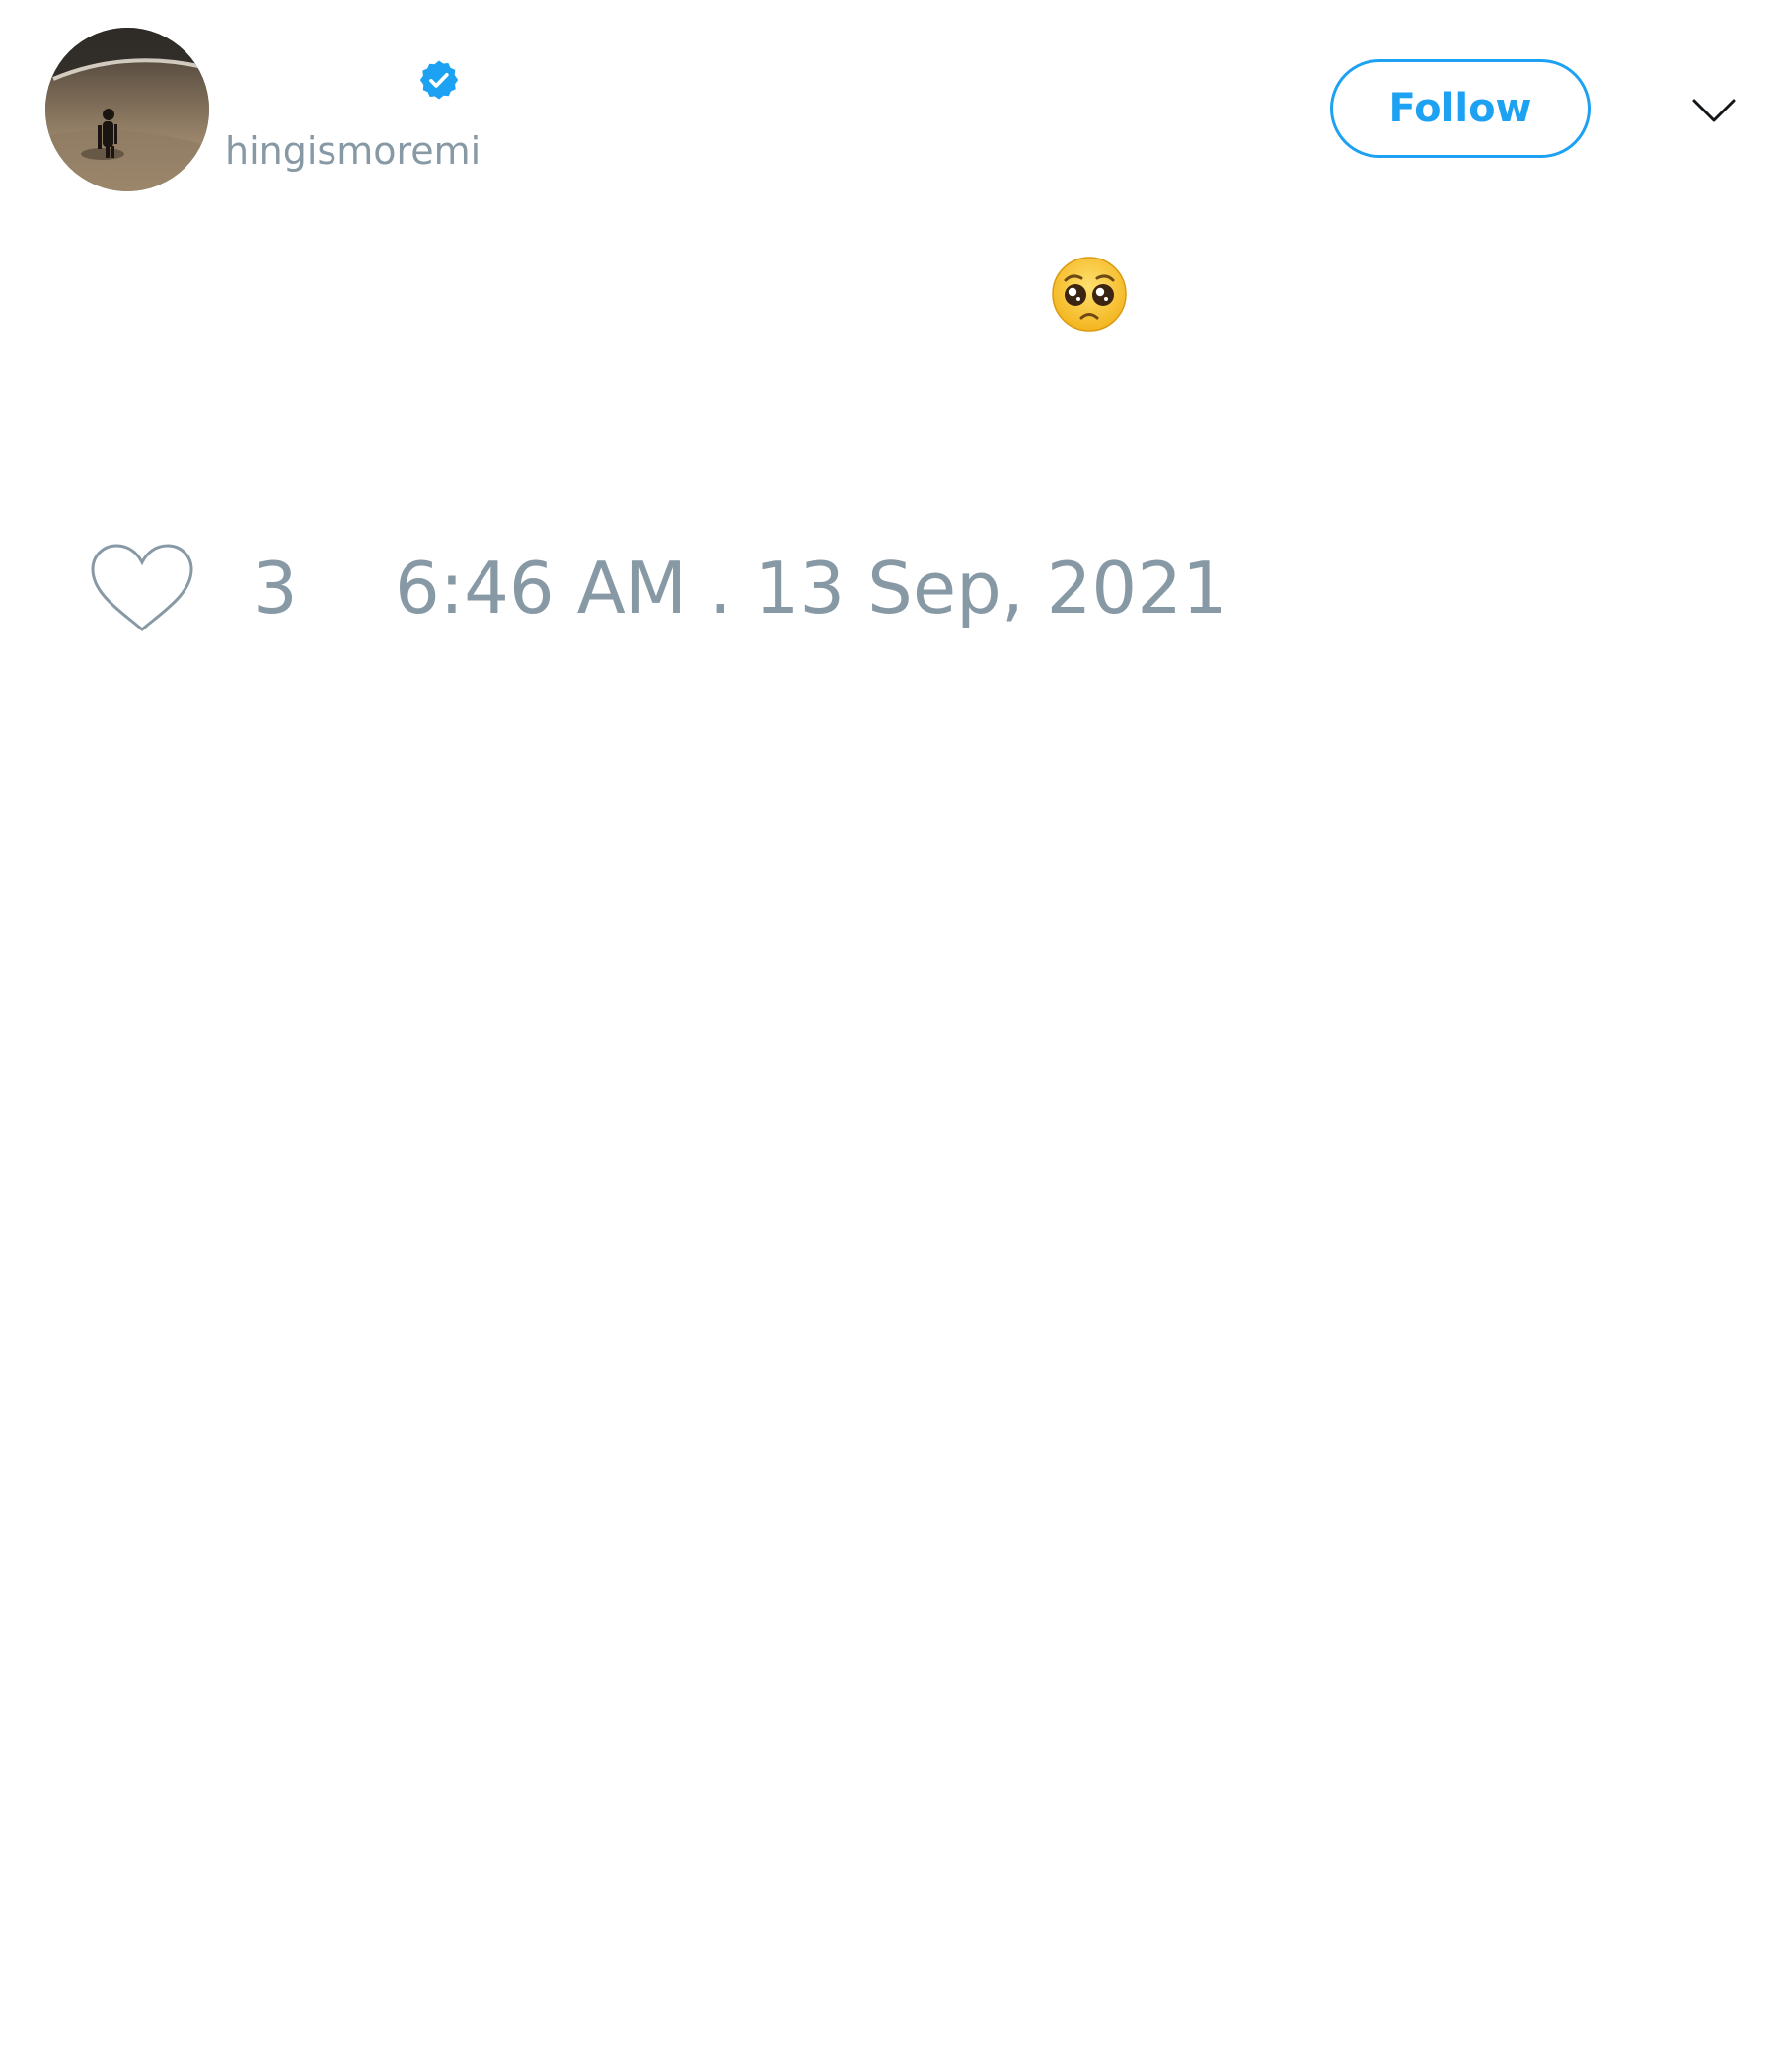 The height and width of the screenshot is (2072, 1776). What do you see at coordinates (1090, 294) in the screenshot?
I see `pleading-face-emoji-icon` at bounding box center [1090, 294].